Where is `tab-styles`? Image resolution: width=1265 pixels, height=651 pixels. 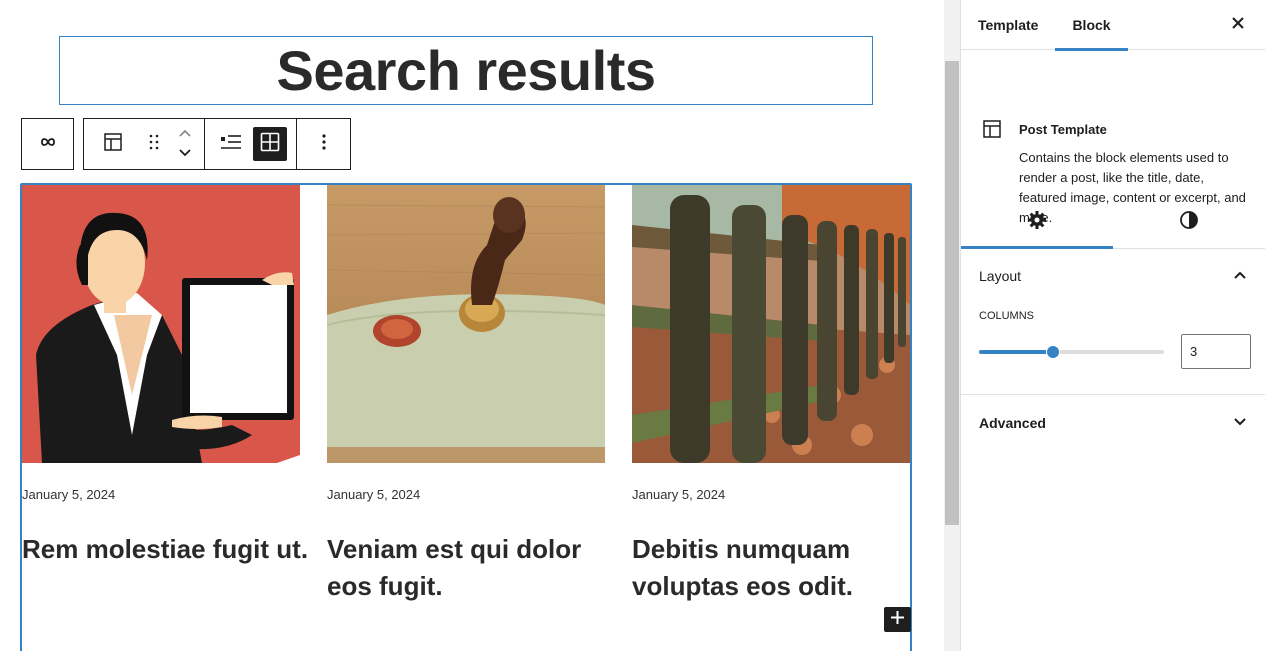
tab-styles is located at coordinates (1189, 222).